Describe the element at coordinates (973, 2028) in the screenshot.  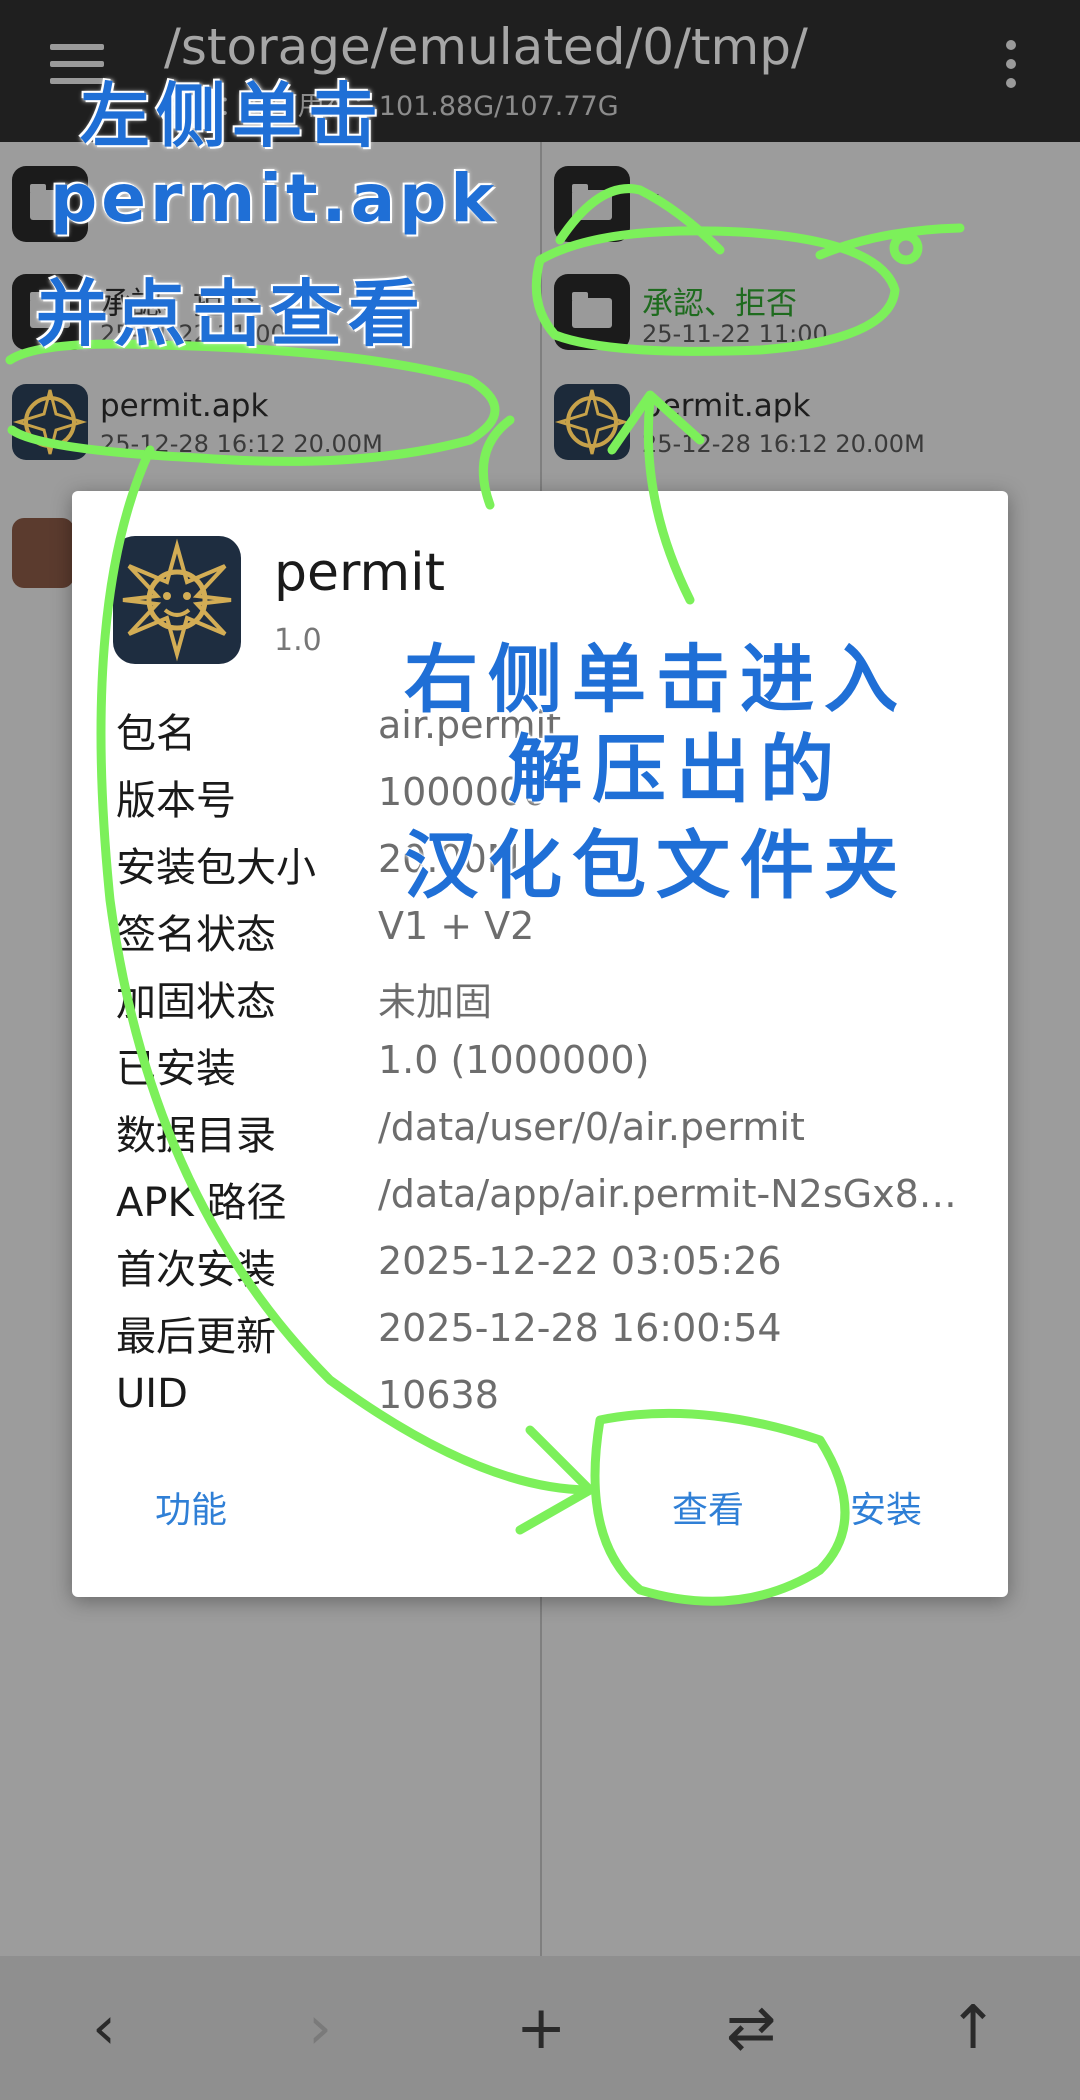
I see `arrow-up-icon: ↑` at that location.